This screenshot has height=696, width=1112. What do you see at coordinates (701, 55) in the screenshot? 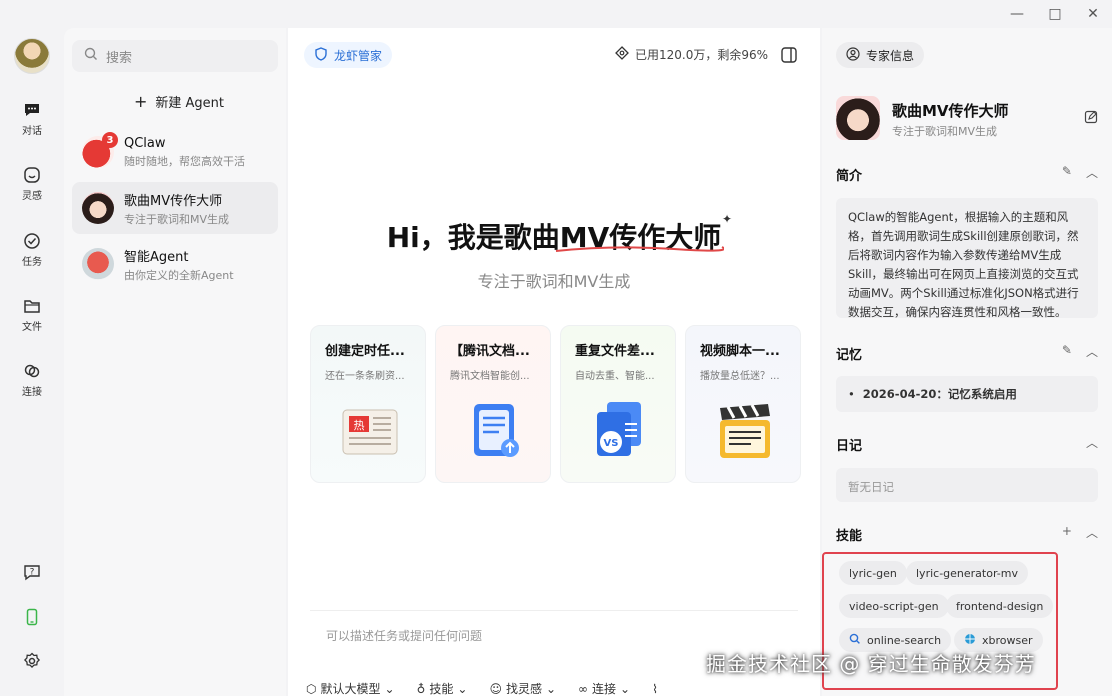
I see `usage-text: 已用120.0万，剩余96%` at bounding box center [701, 55].